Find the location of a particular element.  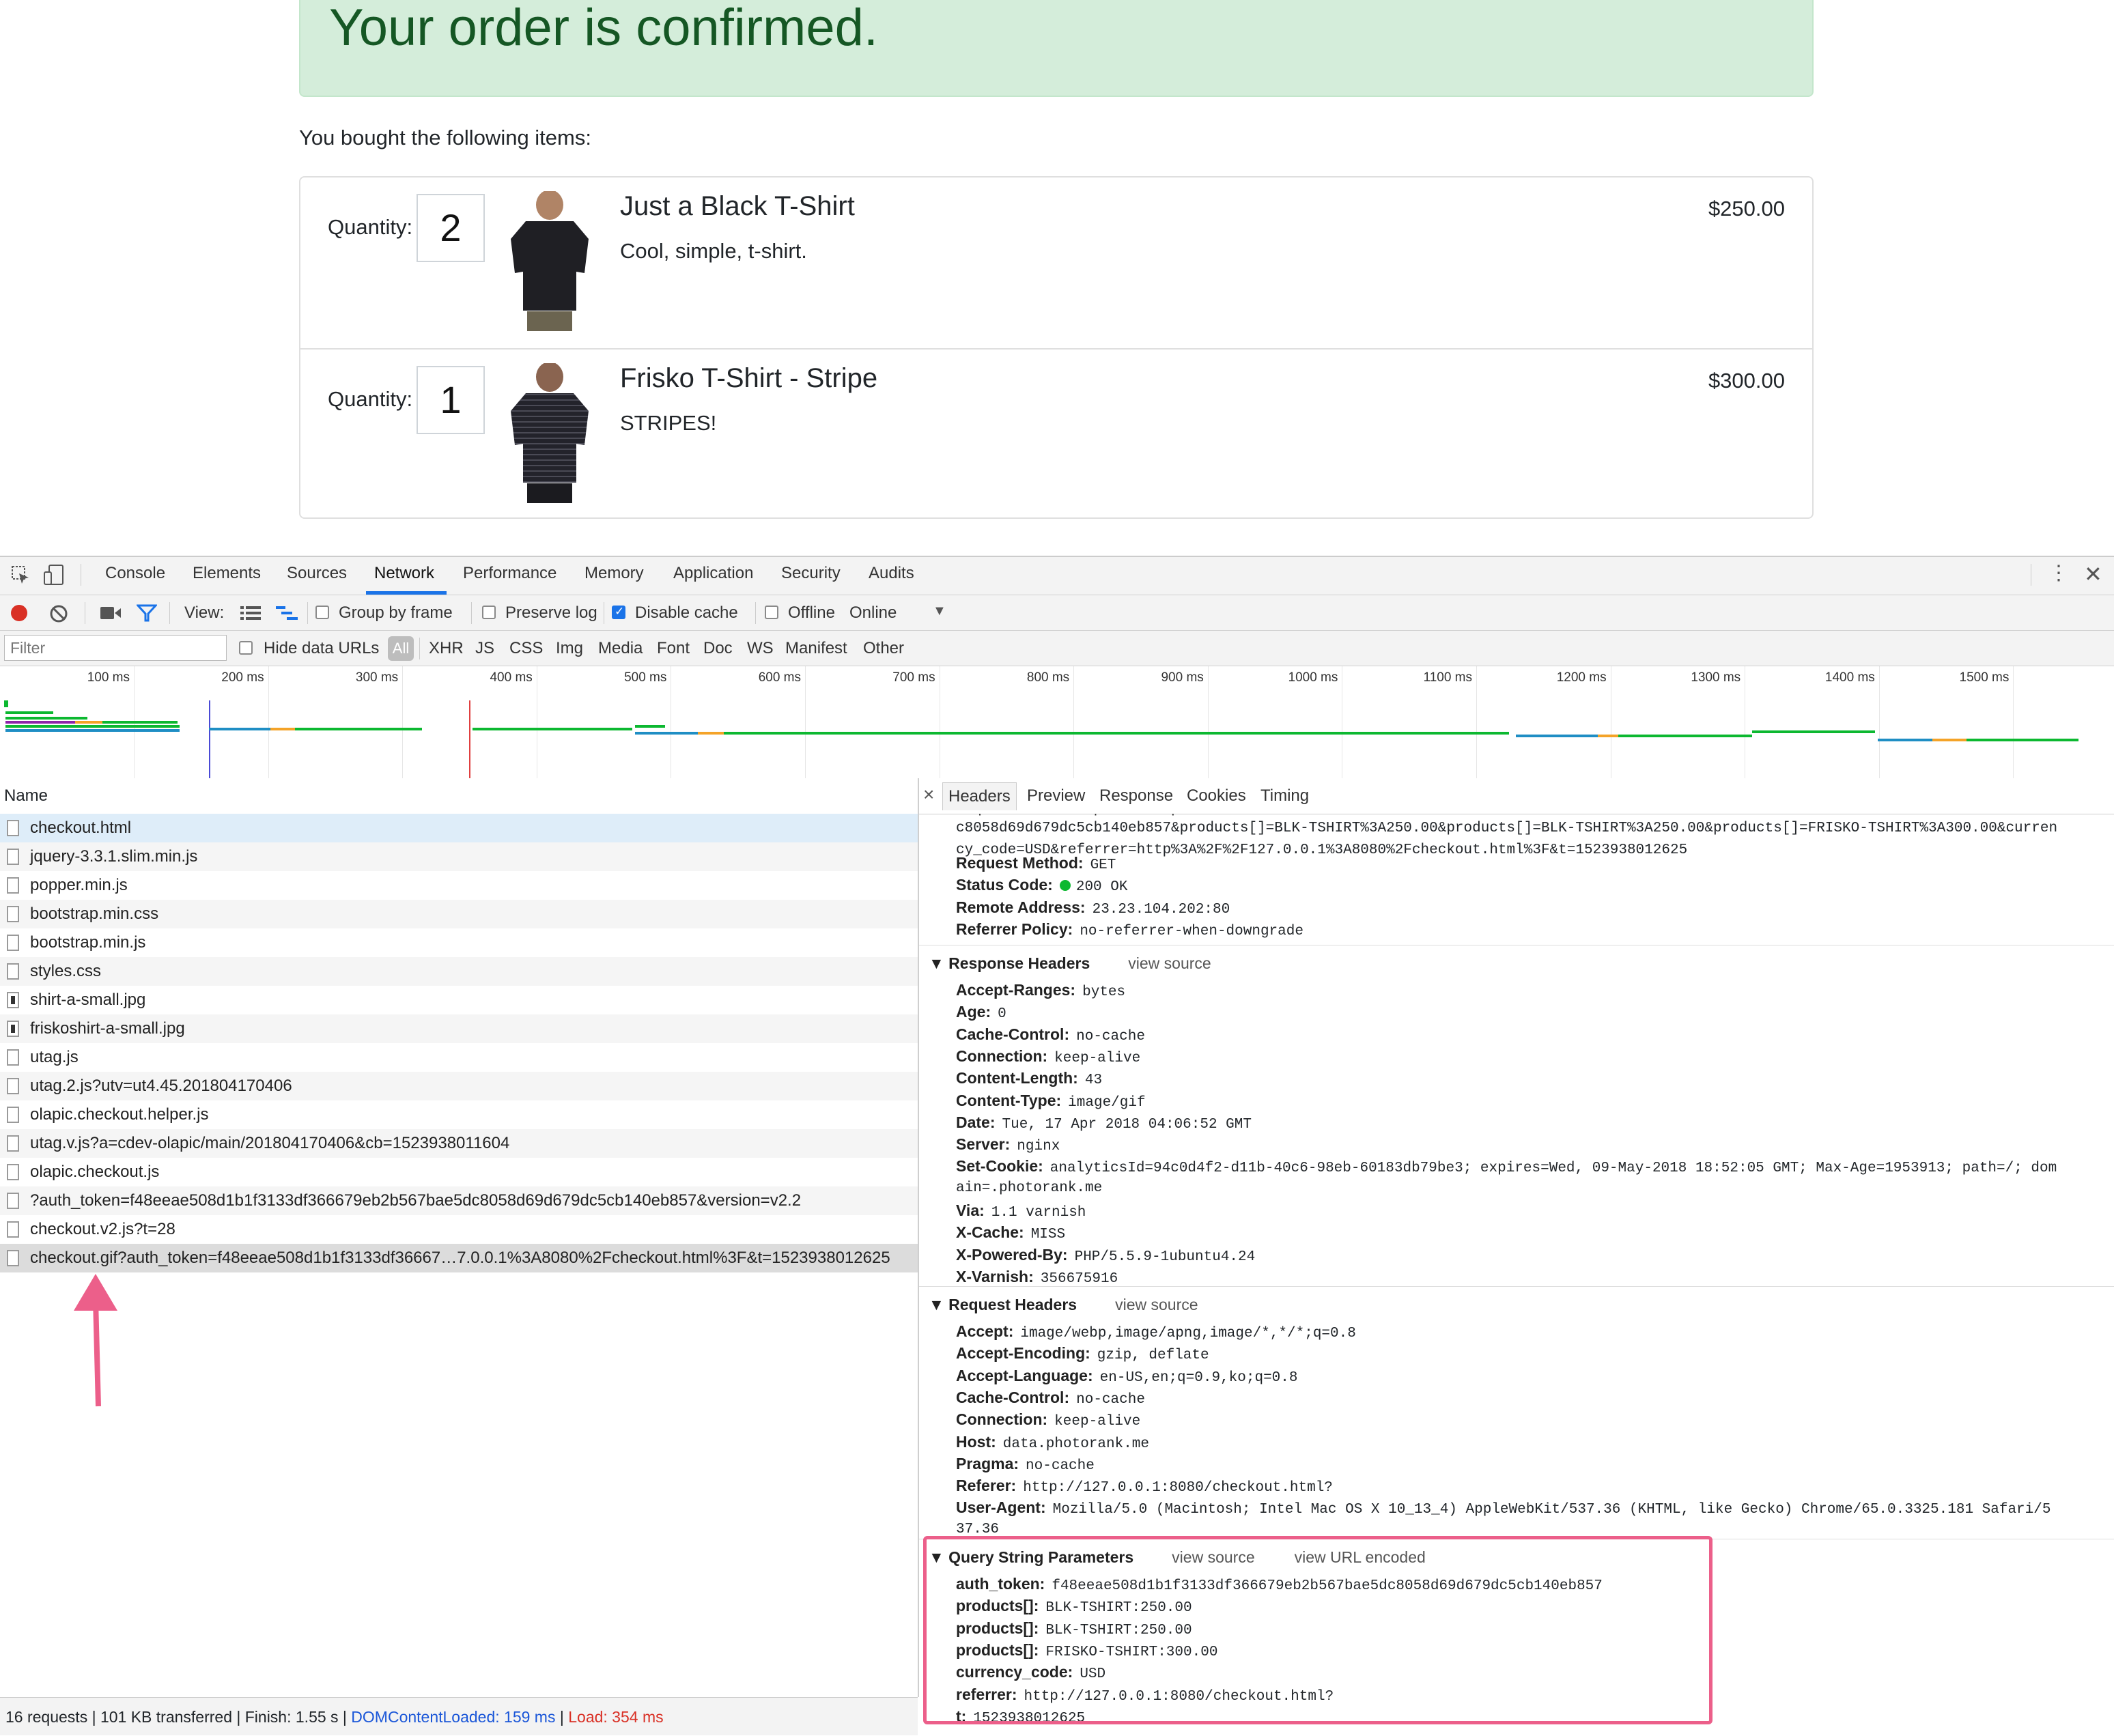

request-row: olapic.checkout.helper.js is located at coordinates (459, 1115).